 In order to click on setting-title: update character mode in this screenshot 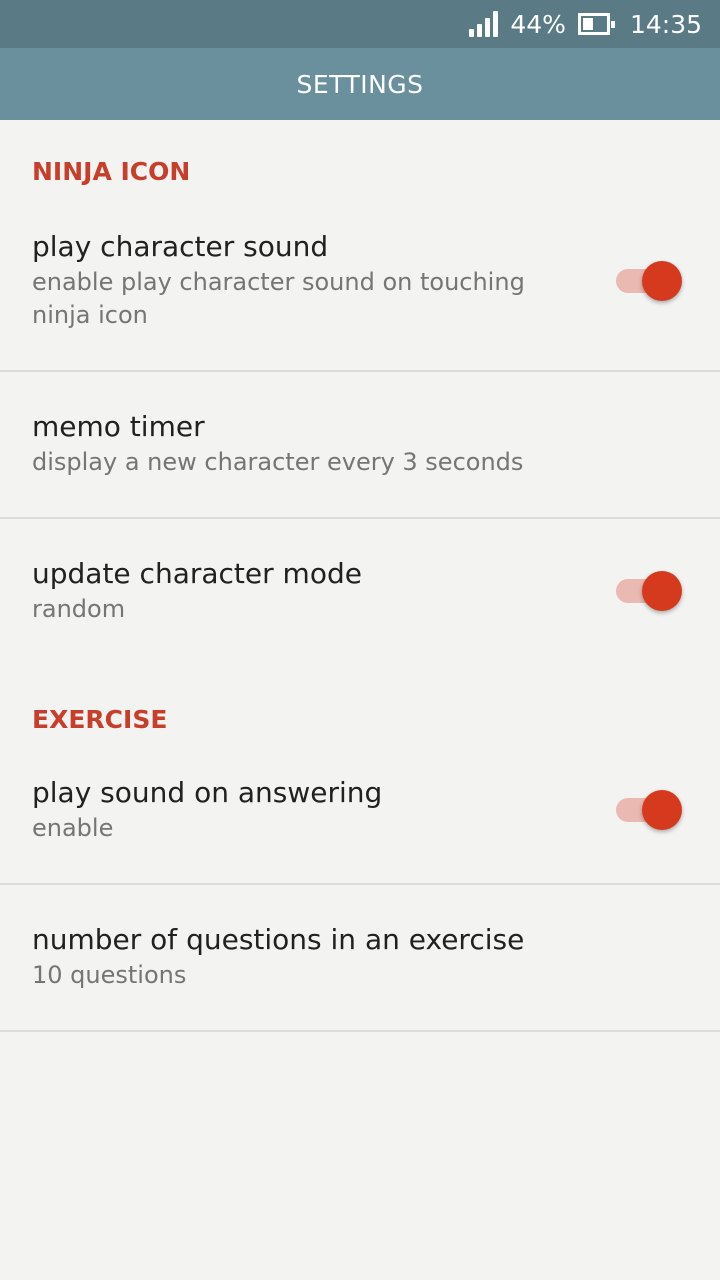, I will do `click(197, 573)`.